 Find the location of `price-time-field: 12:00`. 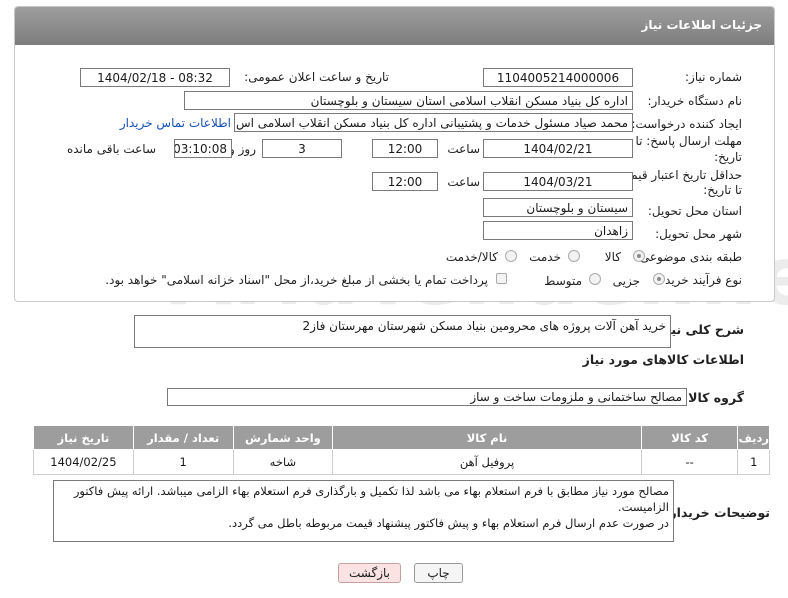

price-time-field: 12:00 is located at coordinates (405, 181).